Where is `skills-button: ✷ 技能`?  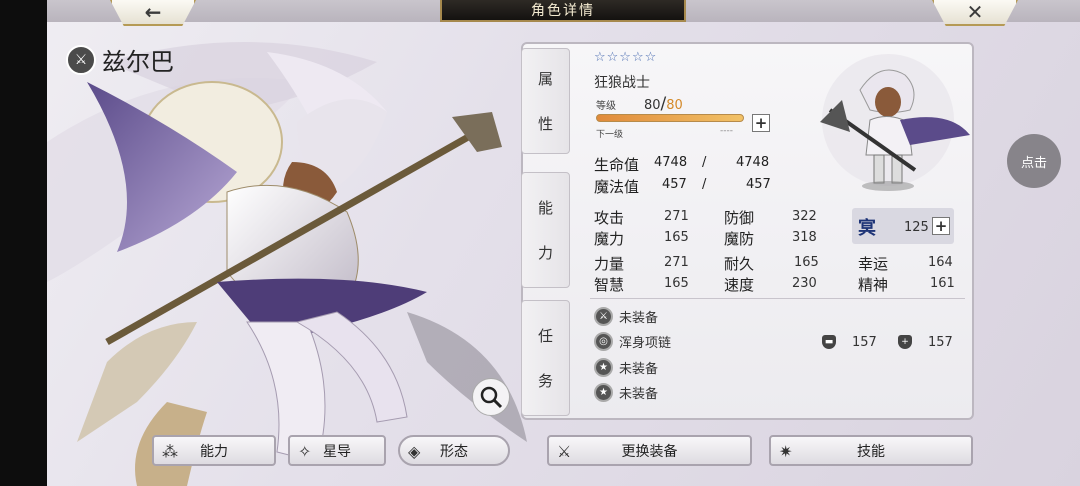
skills-button: ✷ 技能 is located at coordinates (871, 450).